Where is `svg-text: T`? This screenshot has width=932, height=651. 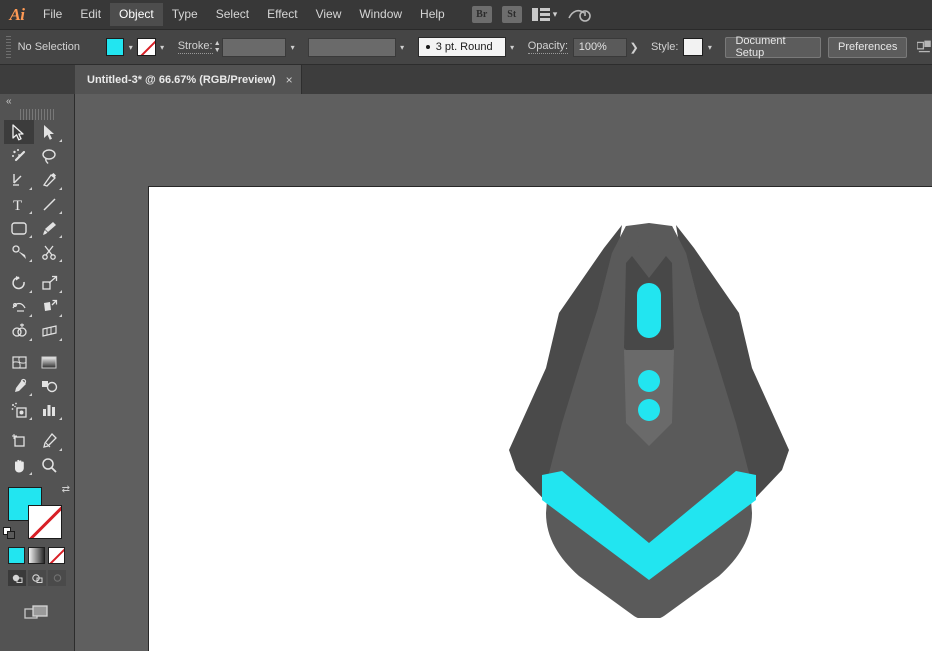 svg-text: T is located at coordinates (17, 205).